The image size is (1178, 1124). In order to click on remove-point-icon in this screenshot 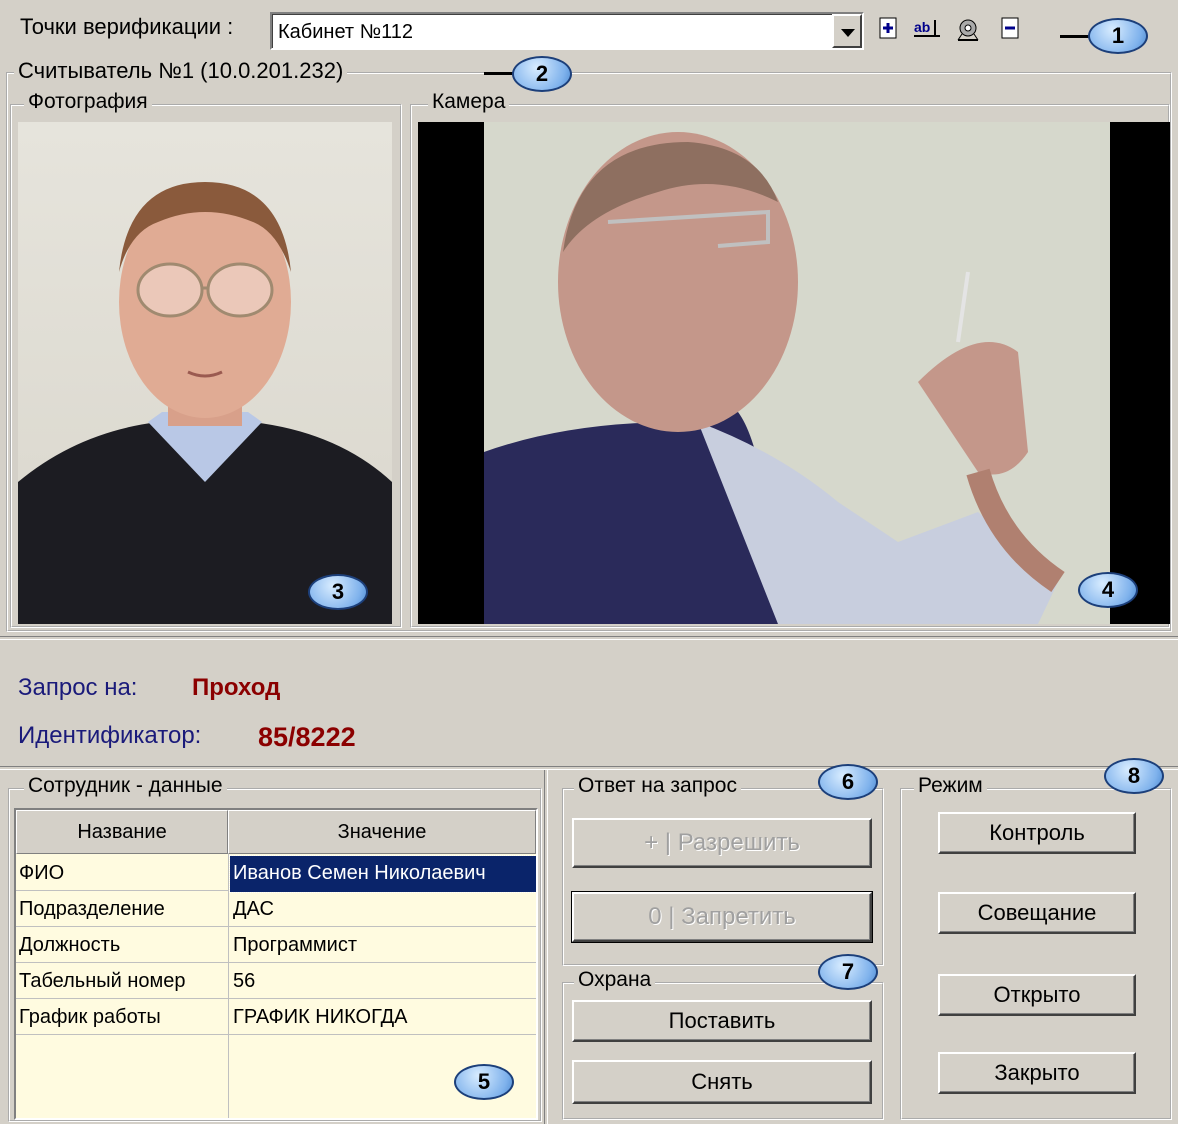, I will do `click(1011, 29)`.